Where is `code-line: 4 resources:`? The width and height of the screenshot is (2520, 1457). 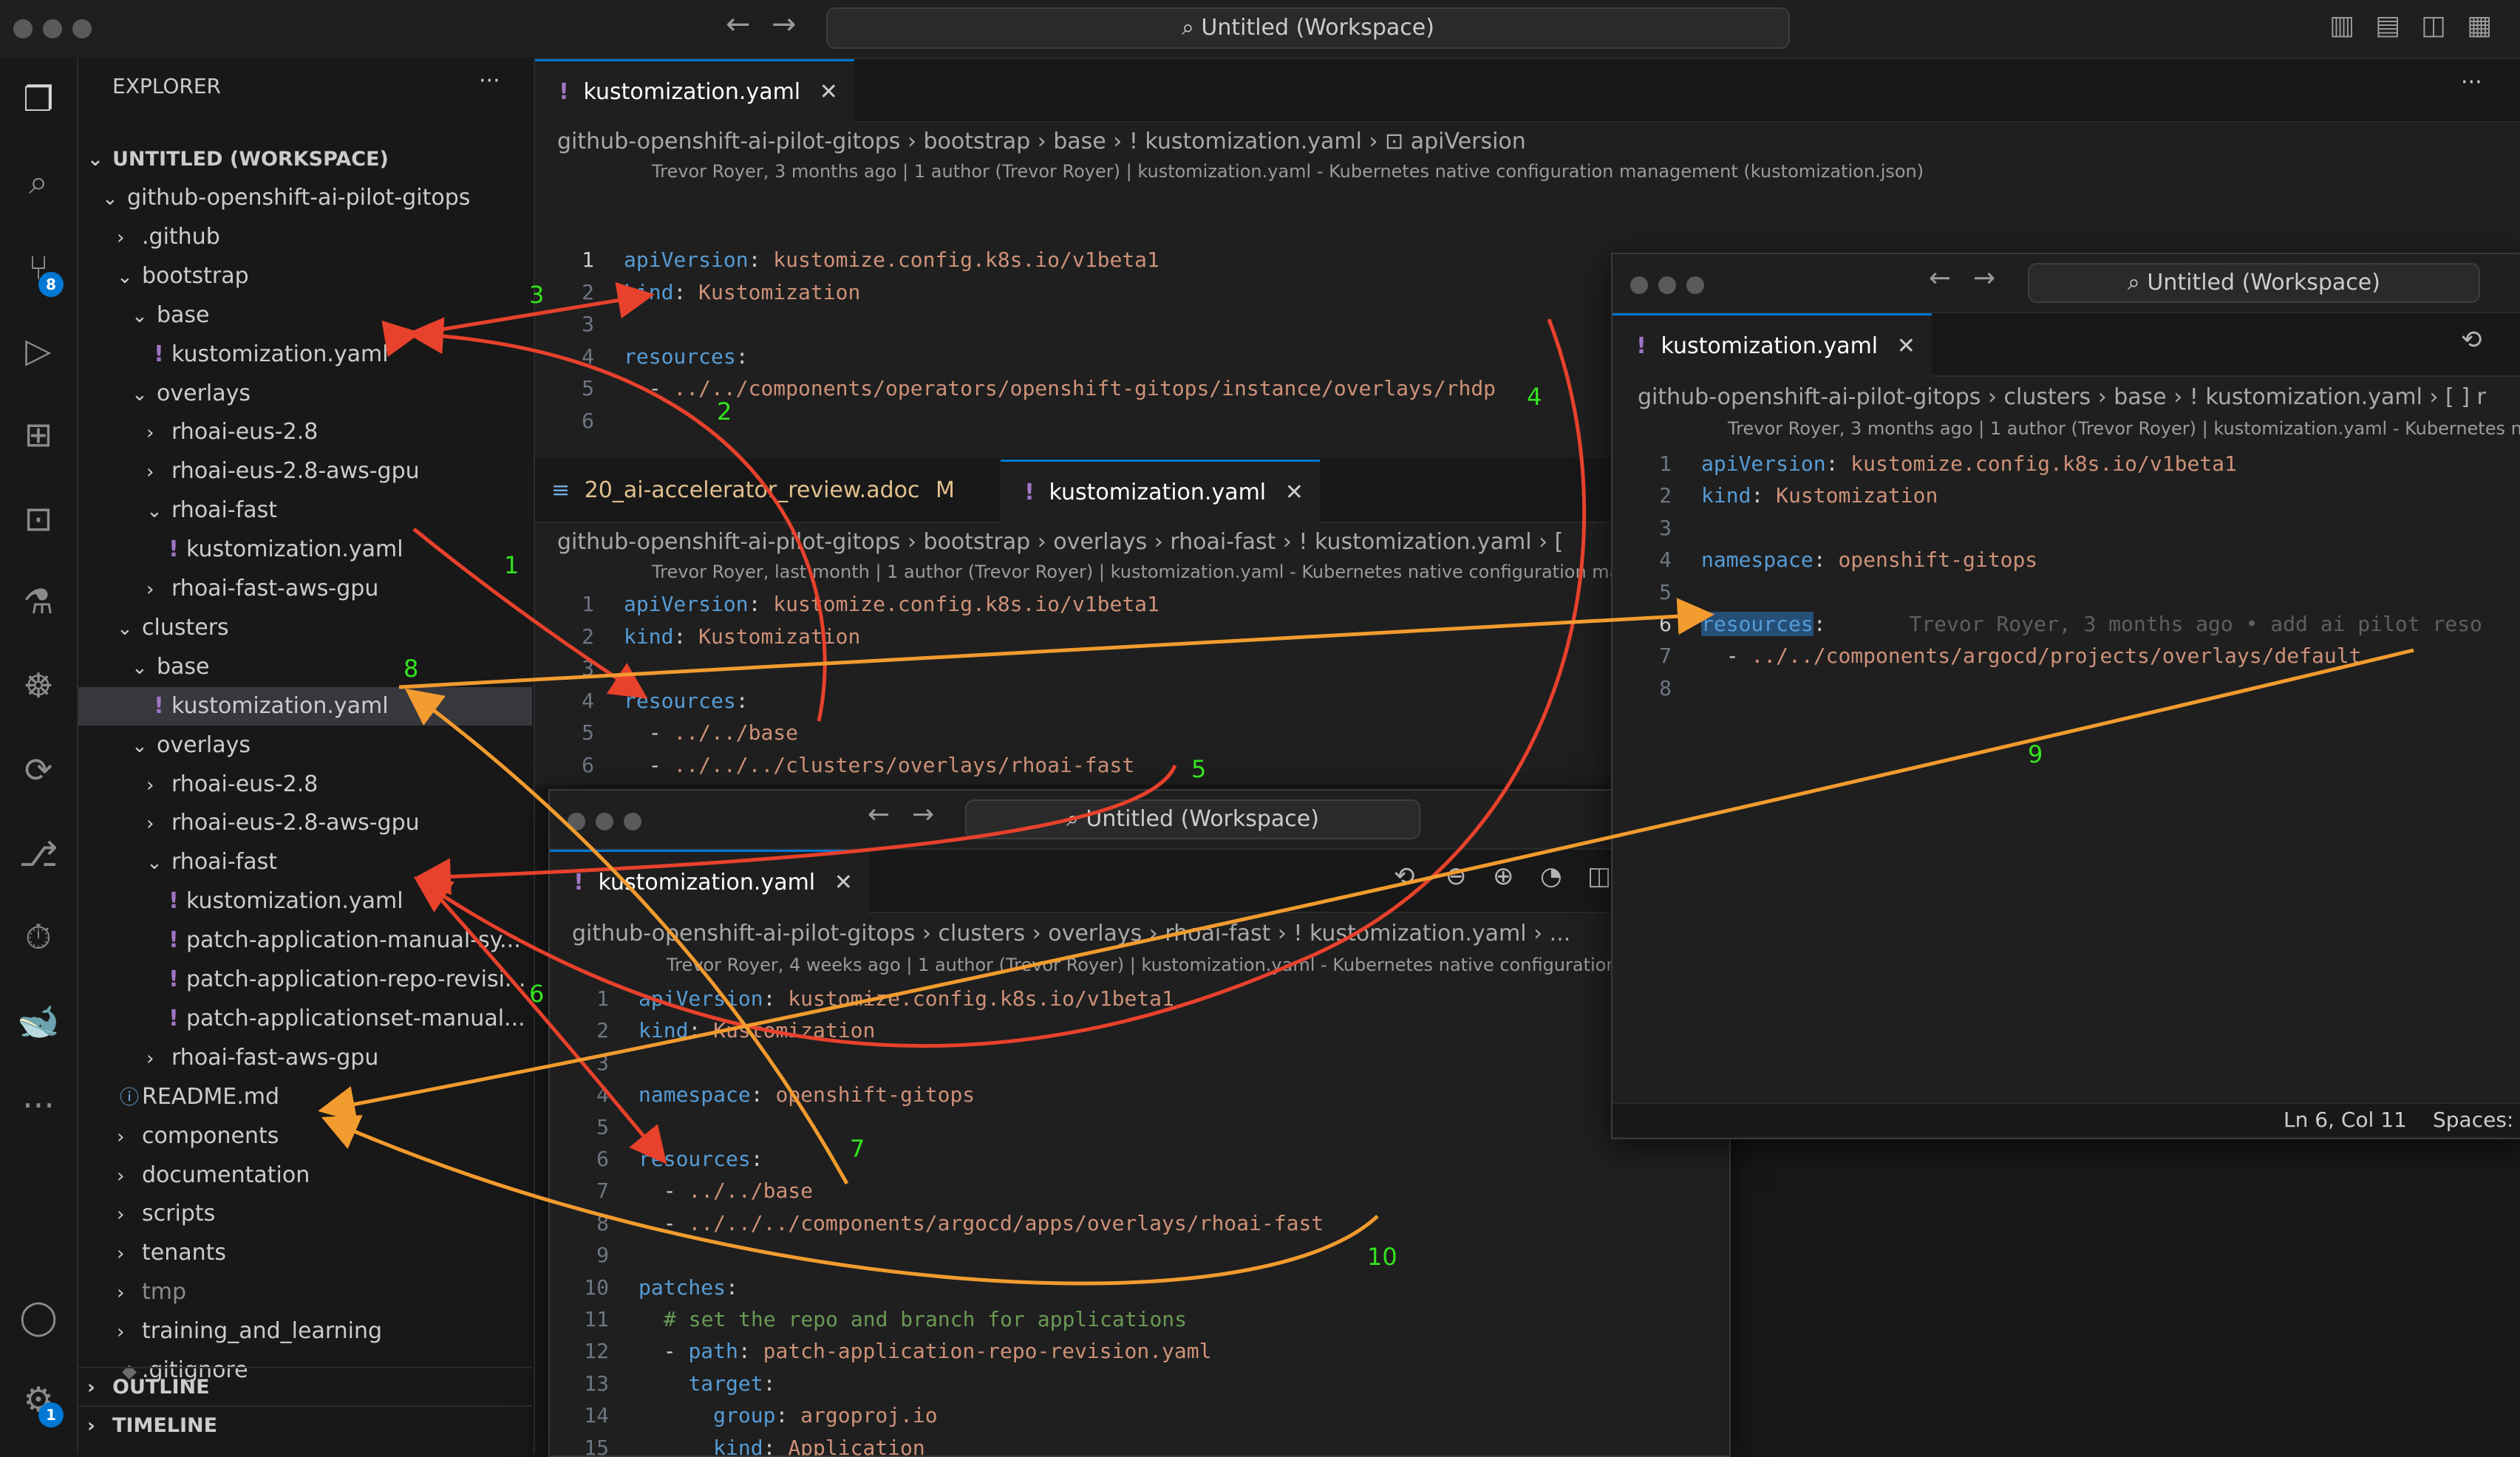 code-line: 4 resources: is located at coordinates (648, 356).